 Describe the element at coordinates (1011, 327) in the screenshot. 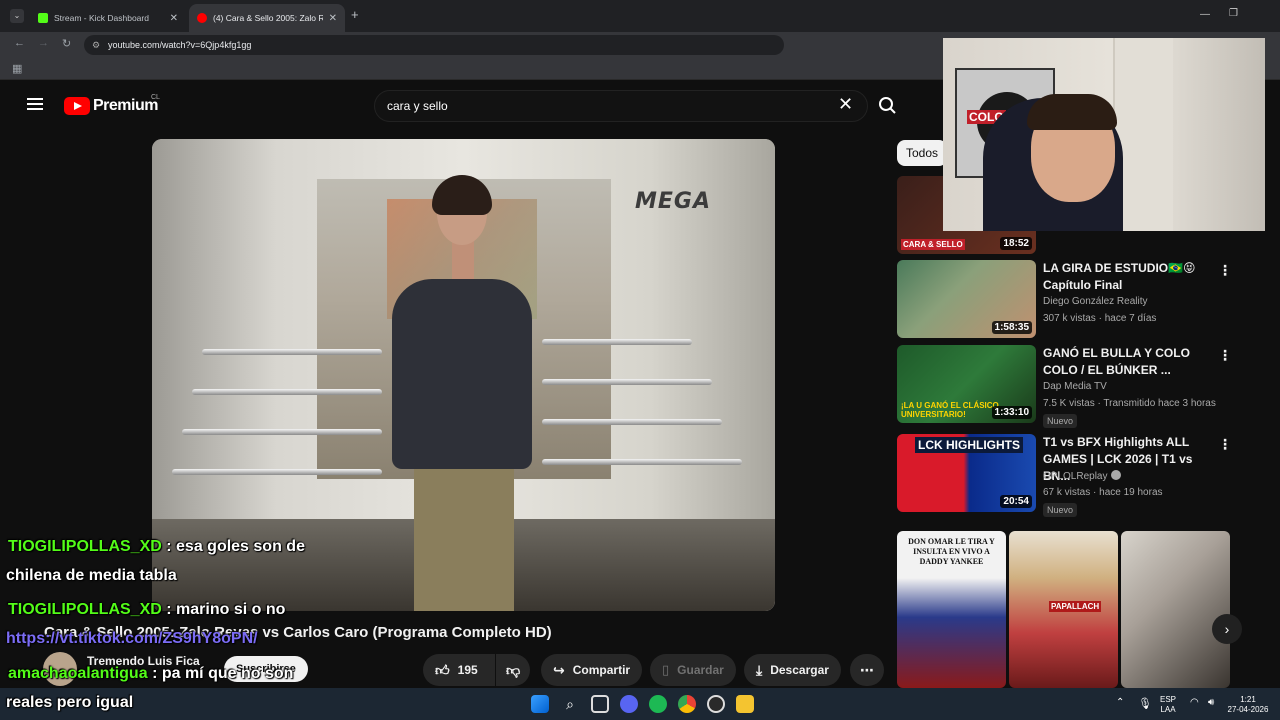

I see `video-duration: 1:58:35` at that location.